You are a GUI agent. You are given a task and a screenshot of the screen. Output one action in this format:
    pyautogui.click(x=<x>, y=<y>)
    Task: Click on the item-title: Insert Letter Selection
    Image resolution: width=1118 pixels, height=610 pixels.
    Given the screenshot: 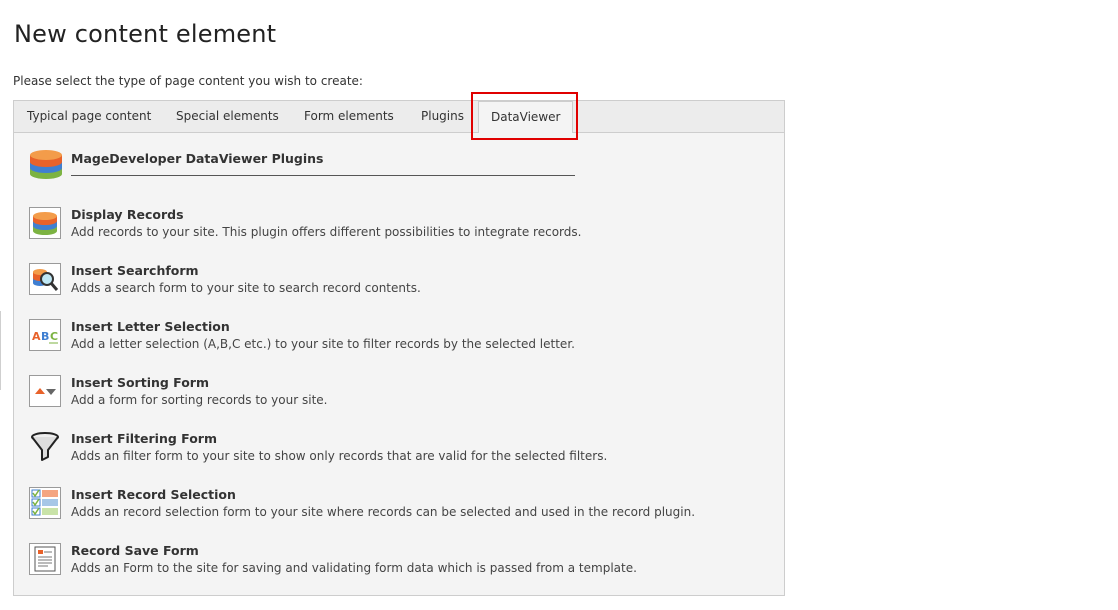 What is the action you would take?
    pyautogui.click(x=150, y=326)
    